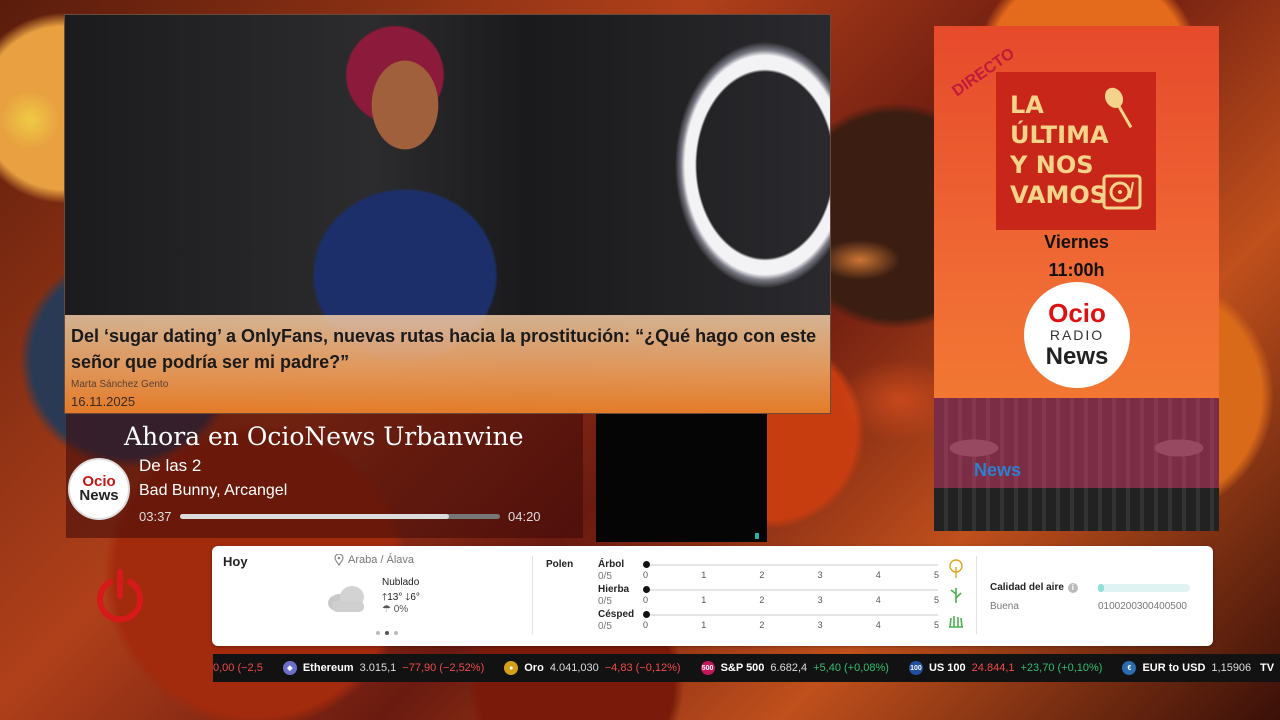 The height and width of the screenshot is (720, 1280). What do you see at coordinates (707, 668) in the screenshot?
I see `sp500-icon: 500` at bounding box center [707, 668].